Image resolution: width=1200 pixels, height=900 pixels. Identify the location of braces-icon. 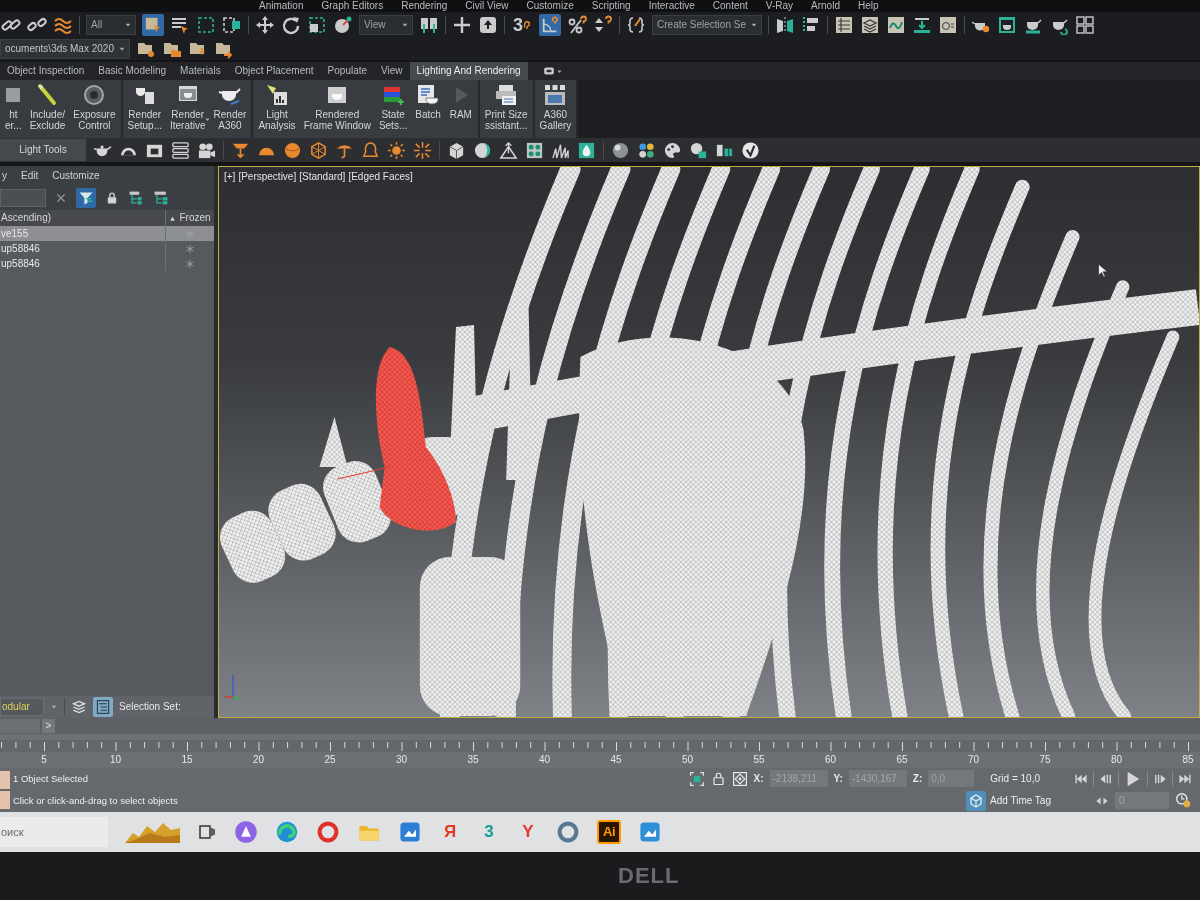
(636, 25).